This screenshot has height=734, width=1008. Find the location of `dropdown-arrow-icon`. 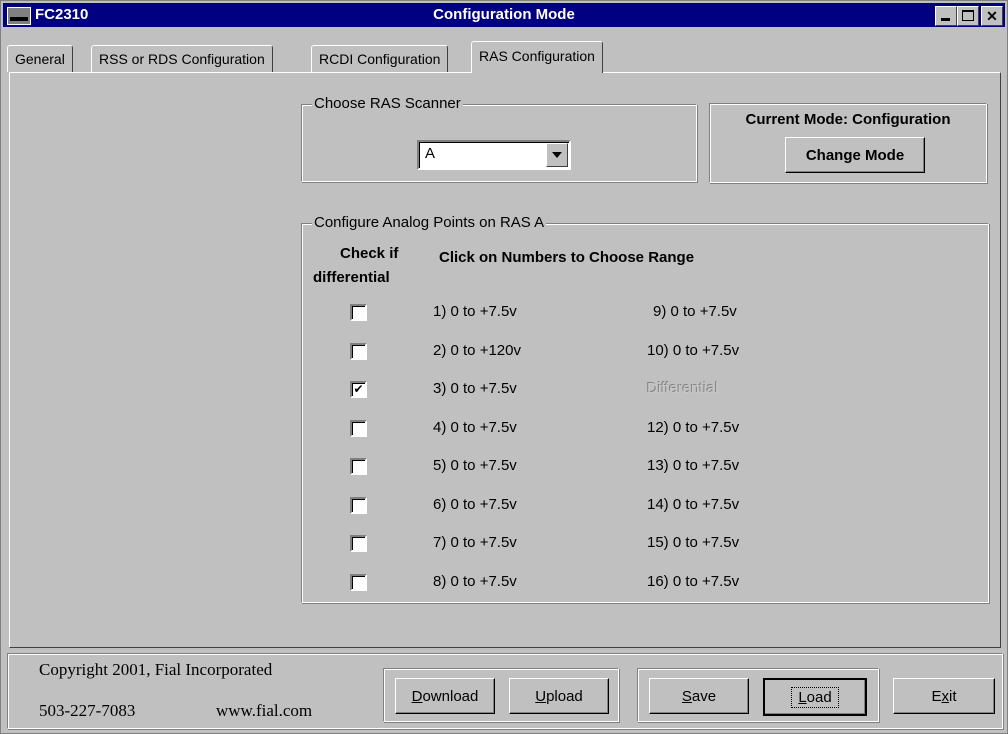

dropdown-arrow-icon is located at coordinates (557, 155).